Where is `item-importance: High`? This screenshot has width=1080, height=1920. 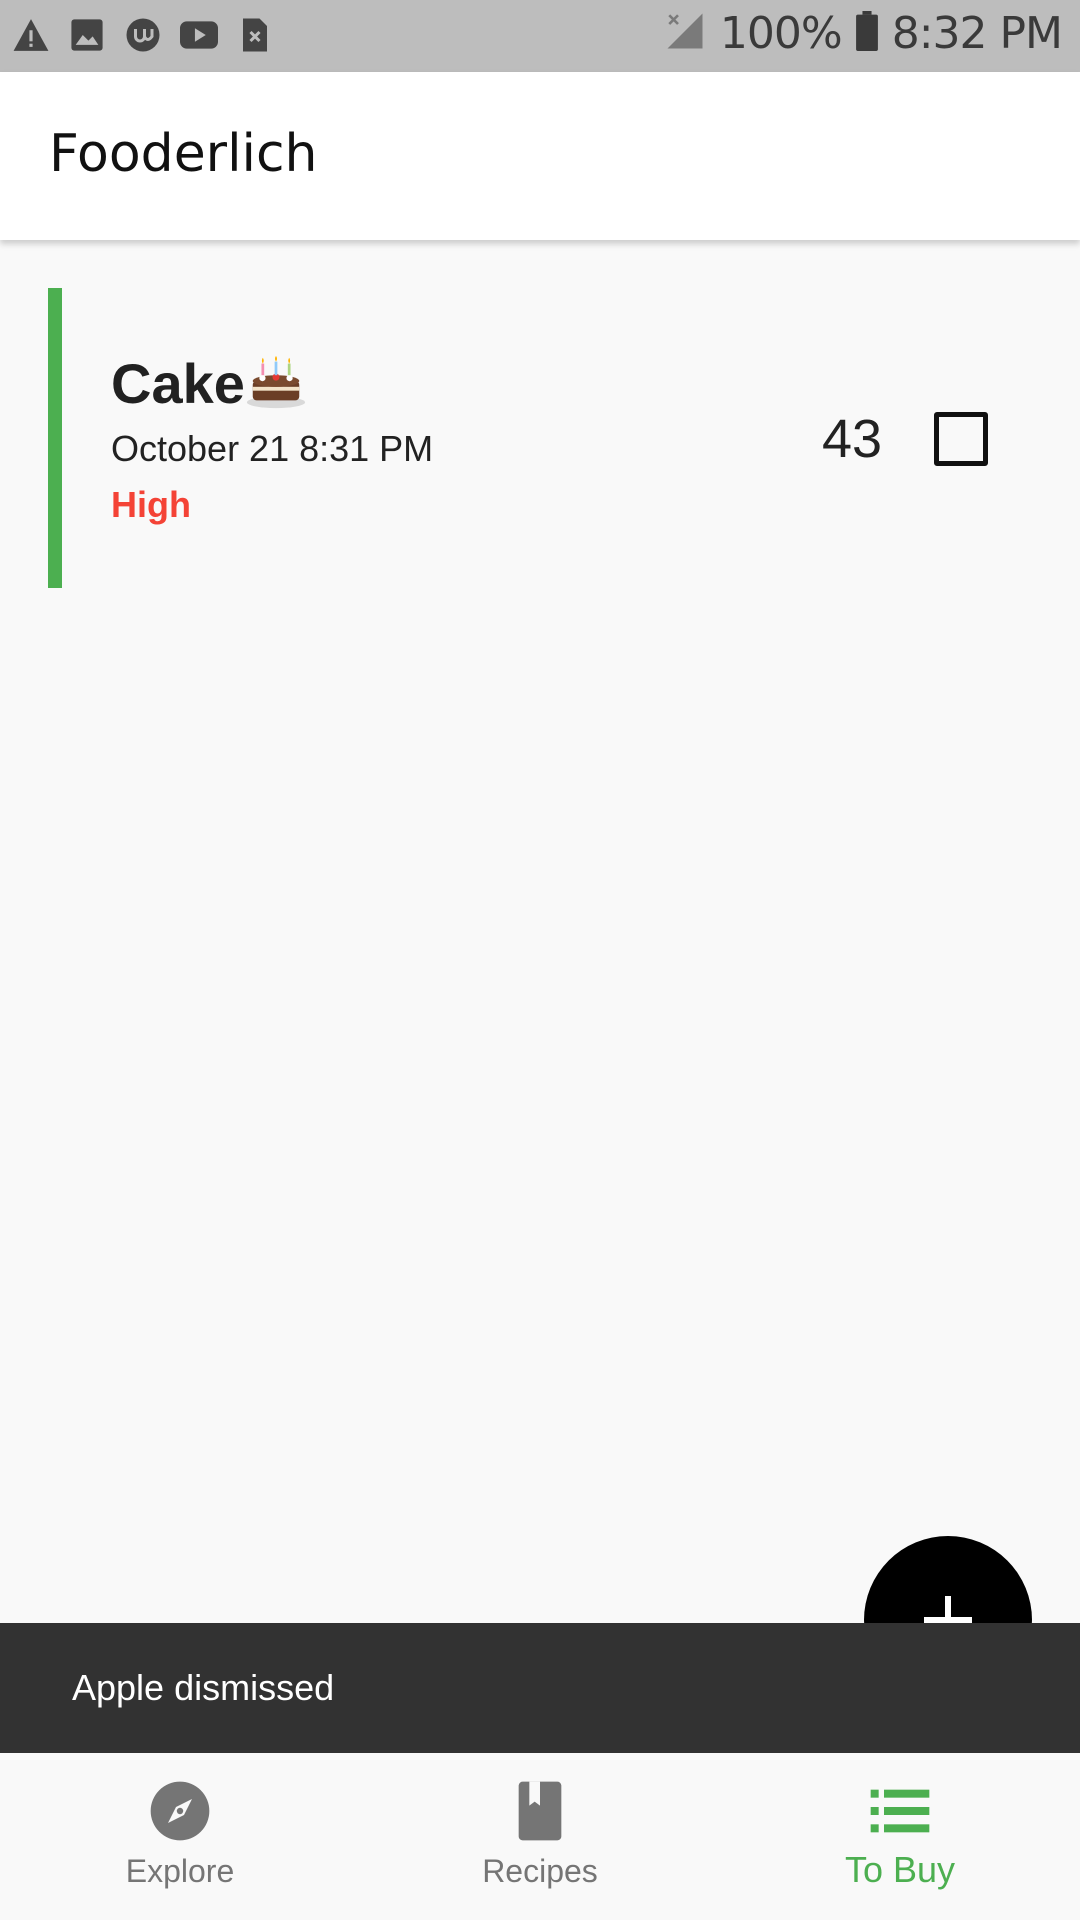 item-importance: High is located at coordinates (151, 504).